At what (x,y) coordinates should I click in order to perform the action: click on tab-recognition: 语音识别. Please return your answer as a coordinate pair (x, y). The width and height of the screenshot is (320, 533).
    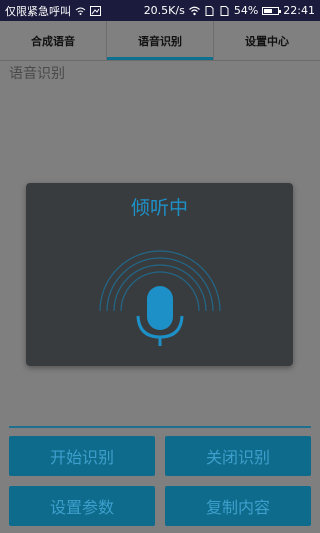
    Looking at the image, I should click on (160, 40).